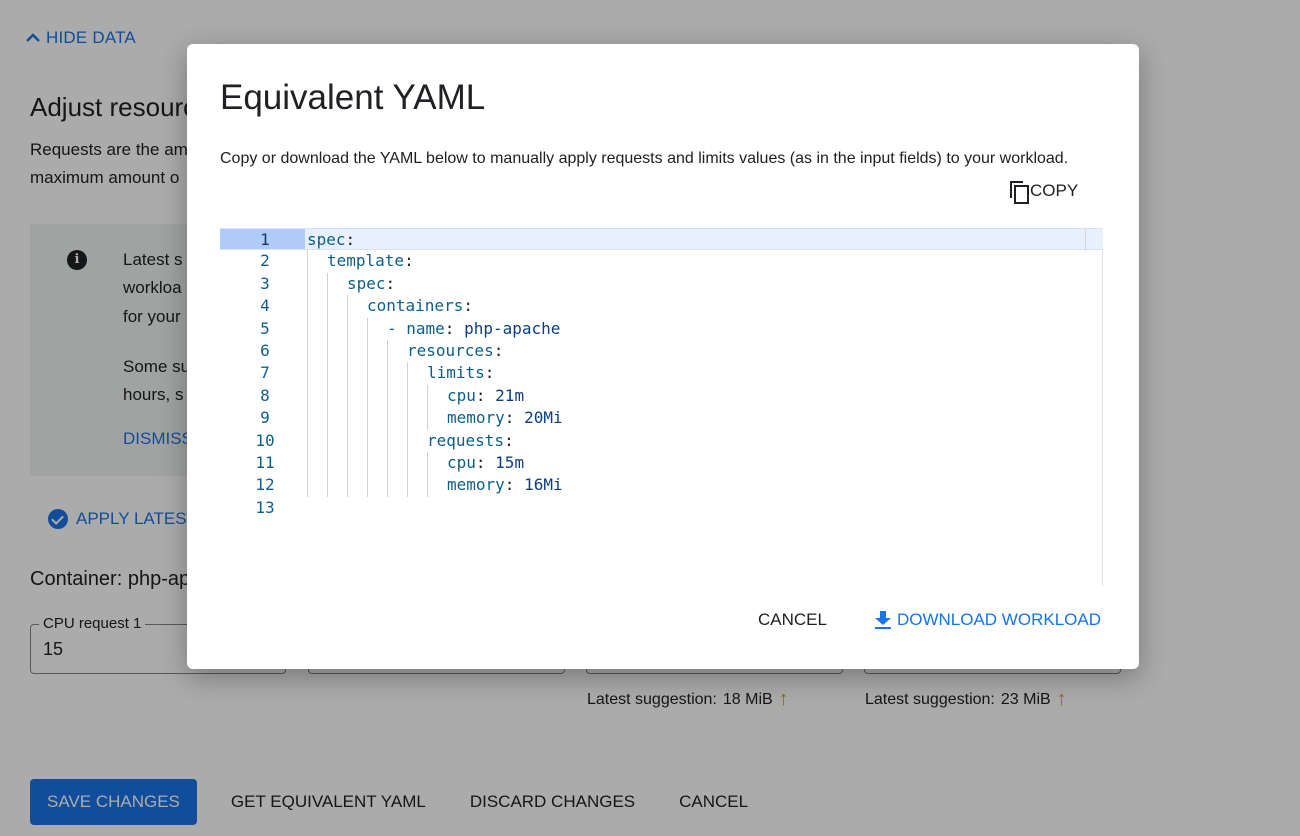 The height and width of the screenshot is (836, 1300). What do you see at coordinates (661, 328) in the screenshot?
I see `code-line: 5 - name: php-apache` at bounding box center [661, 328].